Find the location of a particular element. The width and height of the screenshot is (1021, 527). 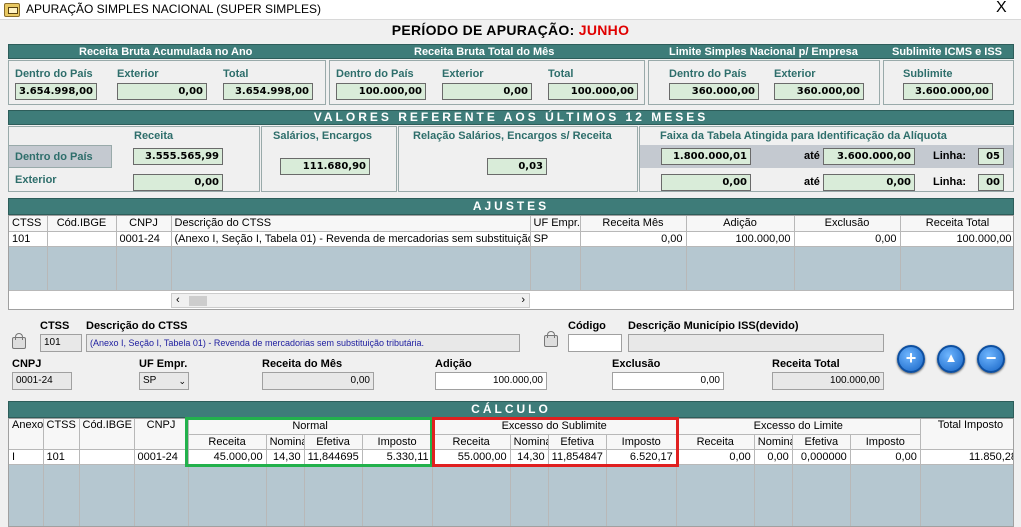

ajustes-cell-receita-mes: 0,00 is located at coordinates (633, 239).